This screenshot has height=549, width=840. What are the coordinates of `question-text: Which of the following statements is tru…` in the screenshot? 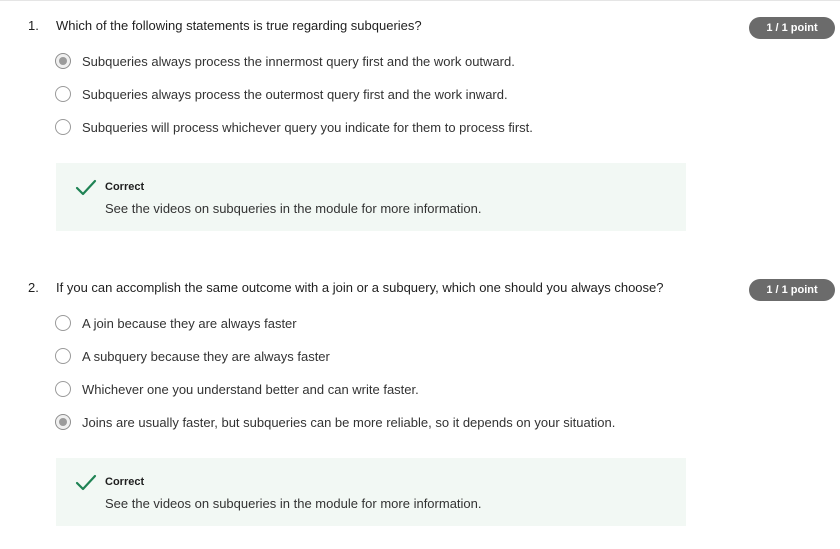 It's located at (239, 25).